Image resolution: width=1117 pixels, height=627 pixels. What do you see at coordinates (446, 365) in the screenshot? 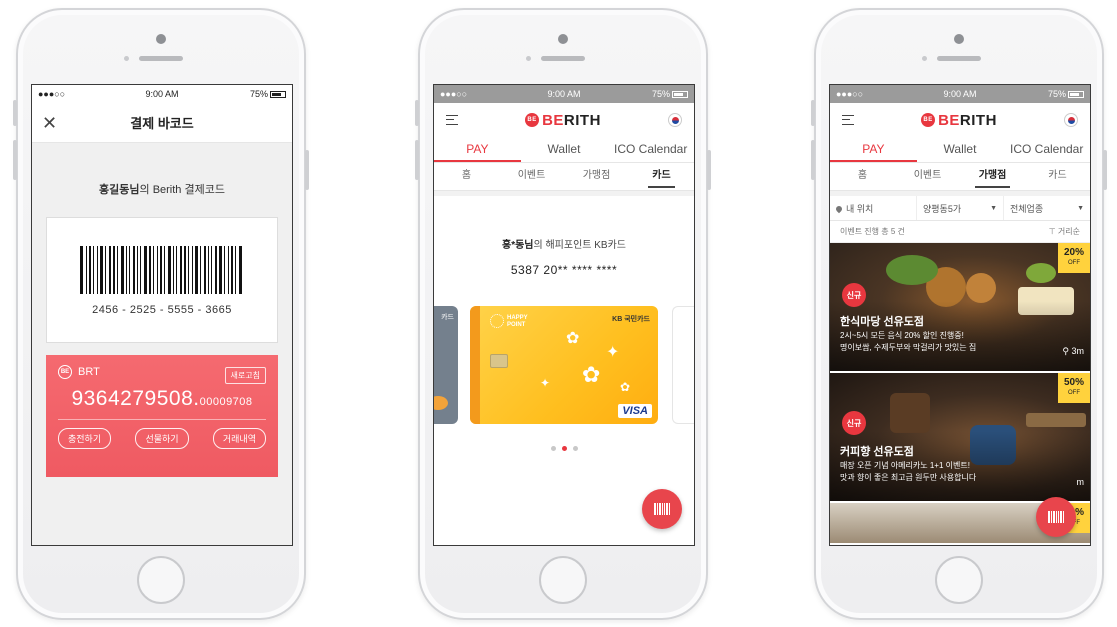
I see `previous-card: 카드` at bounding box center [446, 365].